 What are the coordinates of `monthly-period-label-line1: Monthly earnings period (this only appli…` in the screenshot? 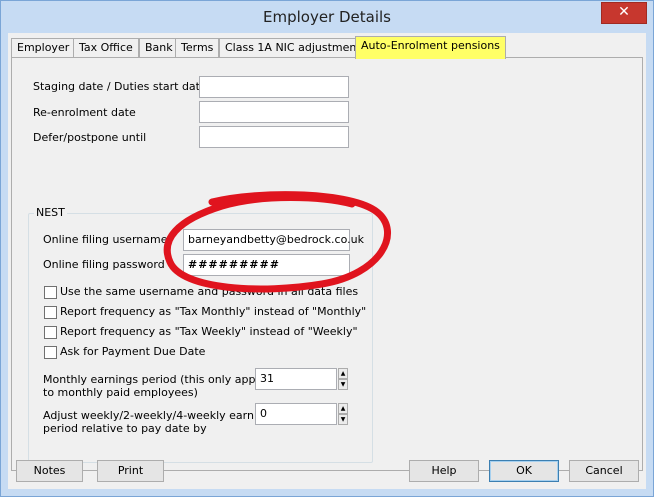 It's located at (159, 379).